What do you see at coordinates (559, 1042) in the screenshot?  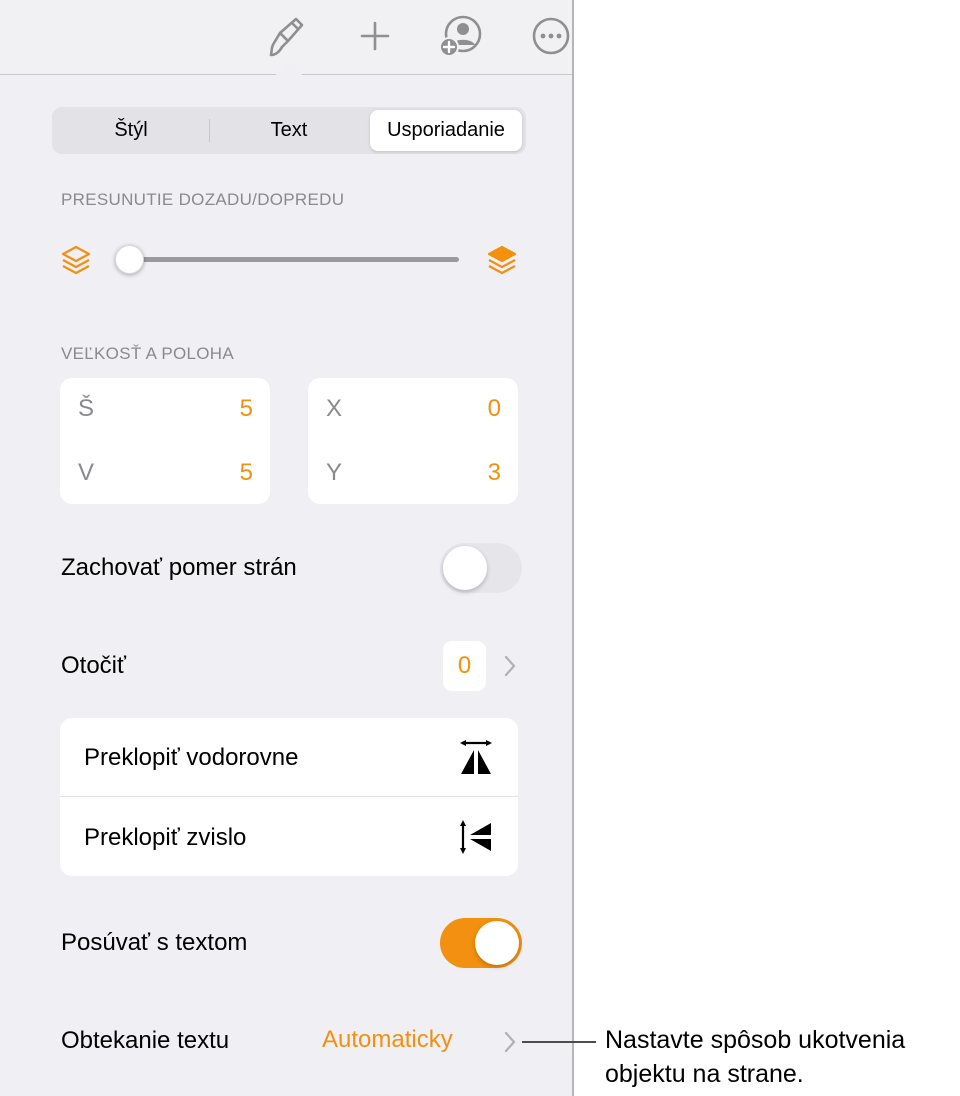 I see `callout-line` at bounding box center [559, 1042].